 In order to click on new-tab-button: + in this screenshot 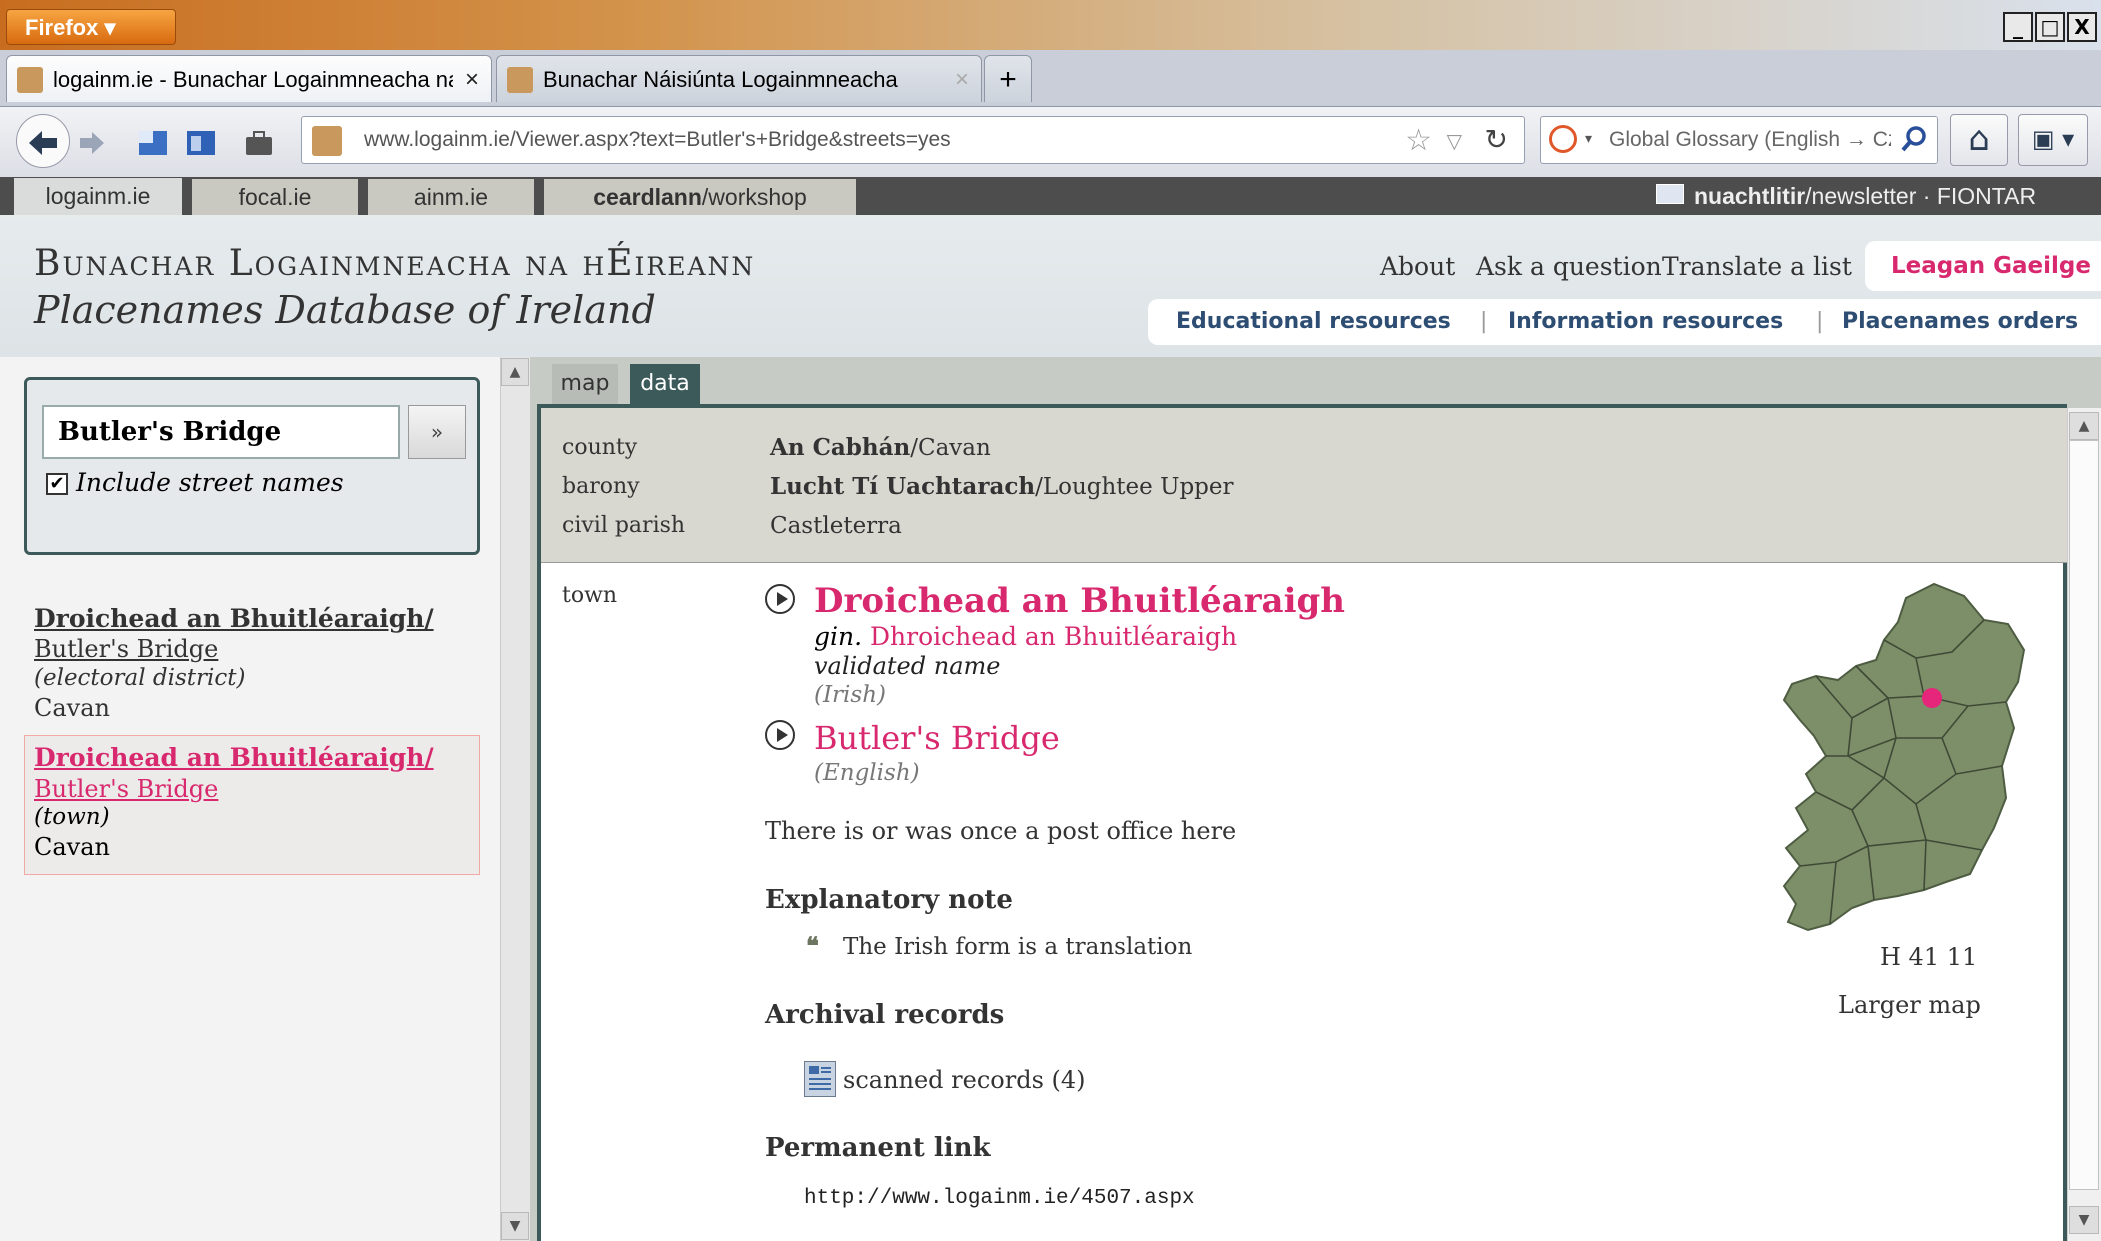, I will do `click(1008, 78)`.